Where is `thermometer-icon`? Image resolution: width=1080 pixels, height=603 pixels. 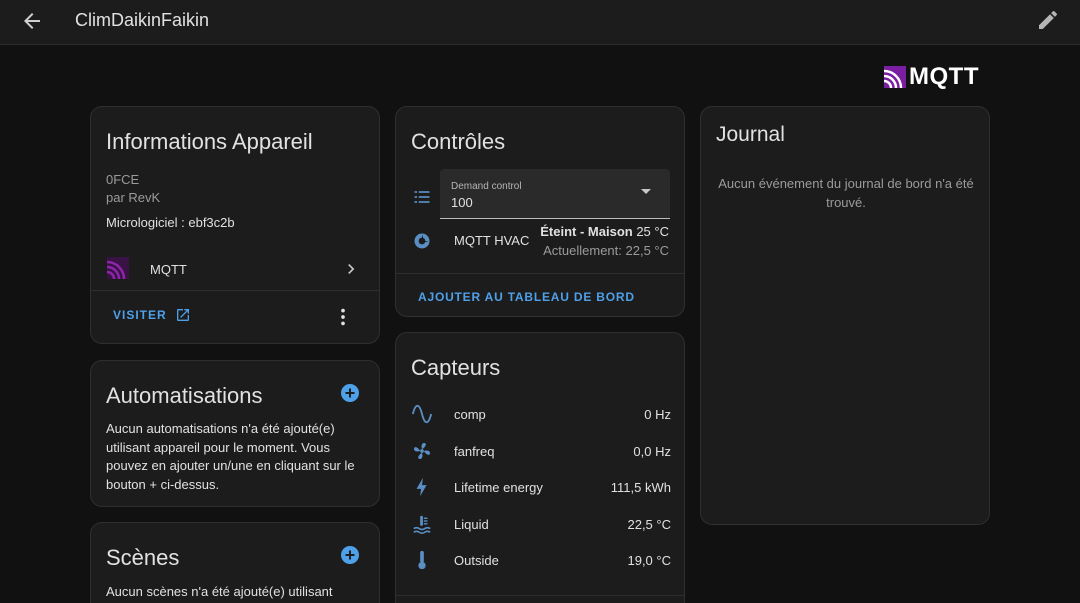 thermometer-icon is located at coordinates (422, 560).